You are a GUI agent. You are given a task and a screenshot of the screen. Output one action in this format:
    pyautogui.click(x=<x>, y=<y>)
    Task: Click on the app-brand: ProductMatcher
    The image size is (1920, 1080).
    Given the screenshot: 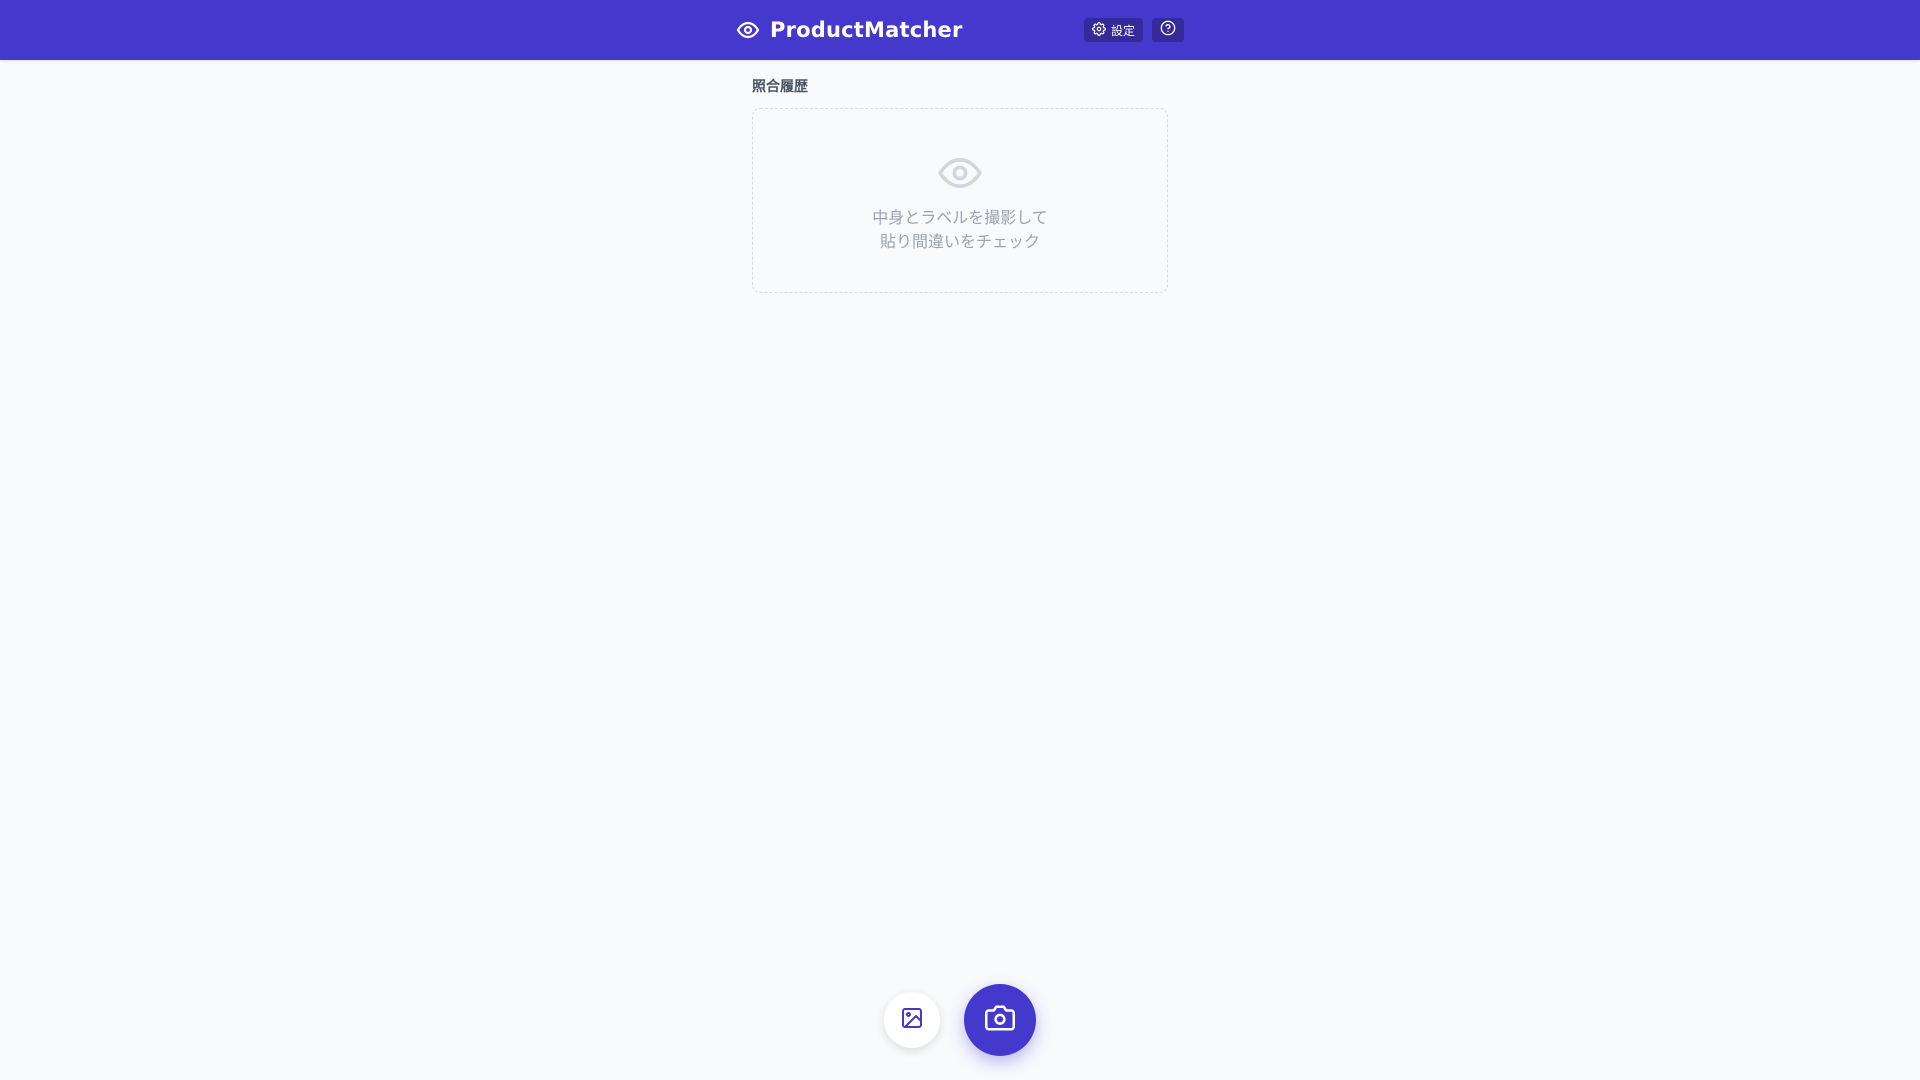 What is the action you would take?
    pyautogui.click(x=849, y=30)
    